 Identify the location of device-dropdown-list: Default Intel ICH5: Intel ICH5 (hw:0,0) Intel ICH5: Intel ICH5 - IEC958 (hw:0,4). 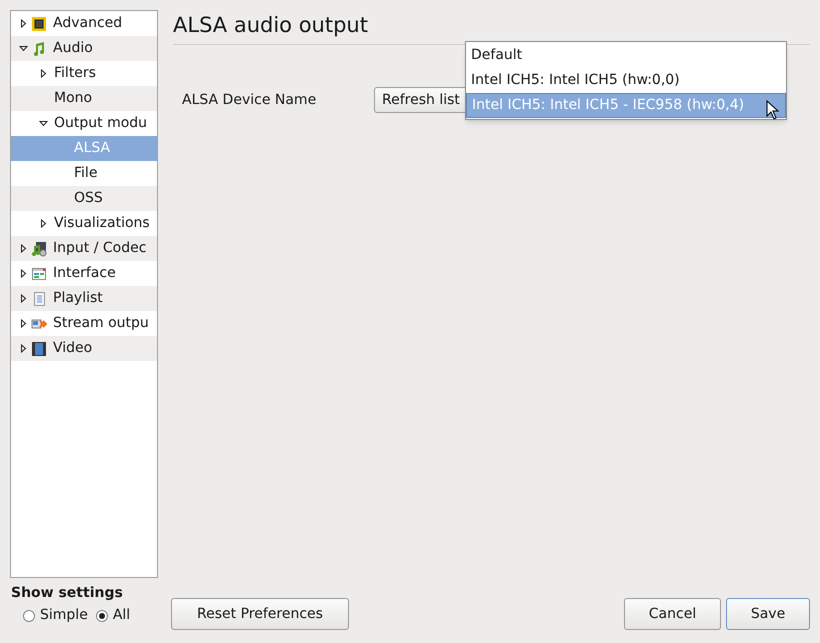
(626, 80).